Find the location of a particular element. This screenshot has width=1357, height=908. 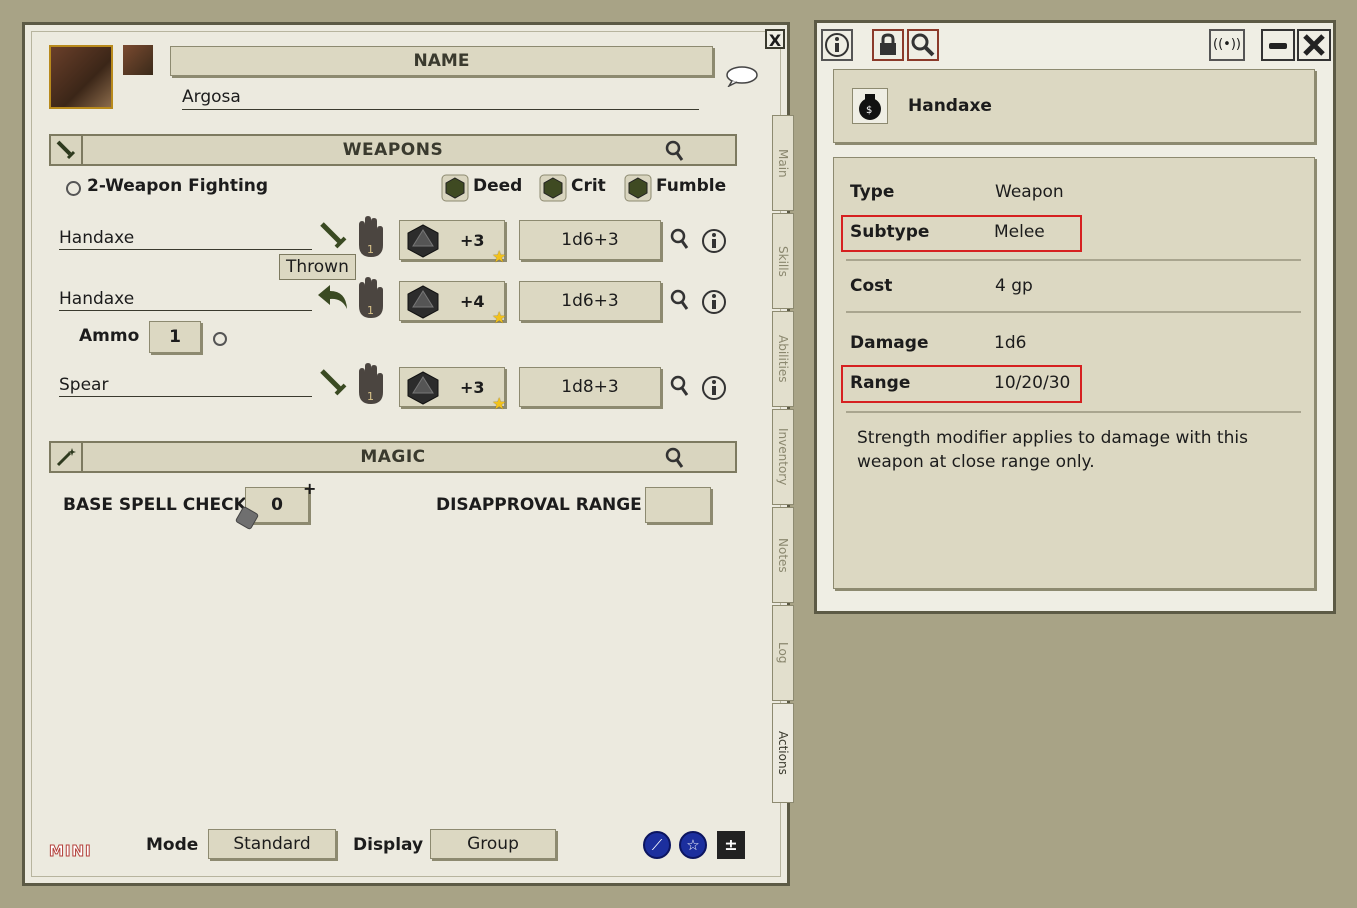

record-title-plate: $ Handaxe is located at coordinates (1074, 106).